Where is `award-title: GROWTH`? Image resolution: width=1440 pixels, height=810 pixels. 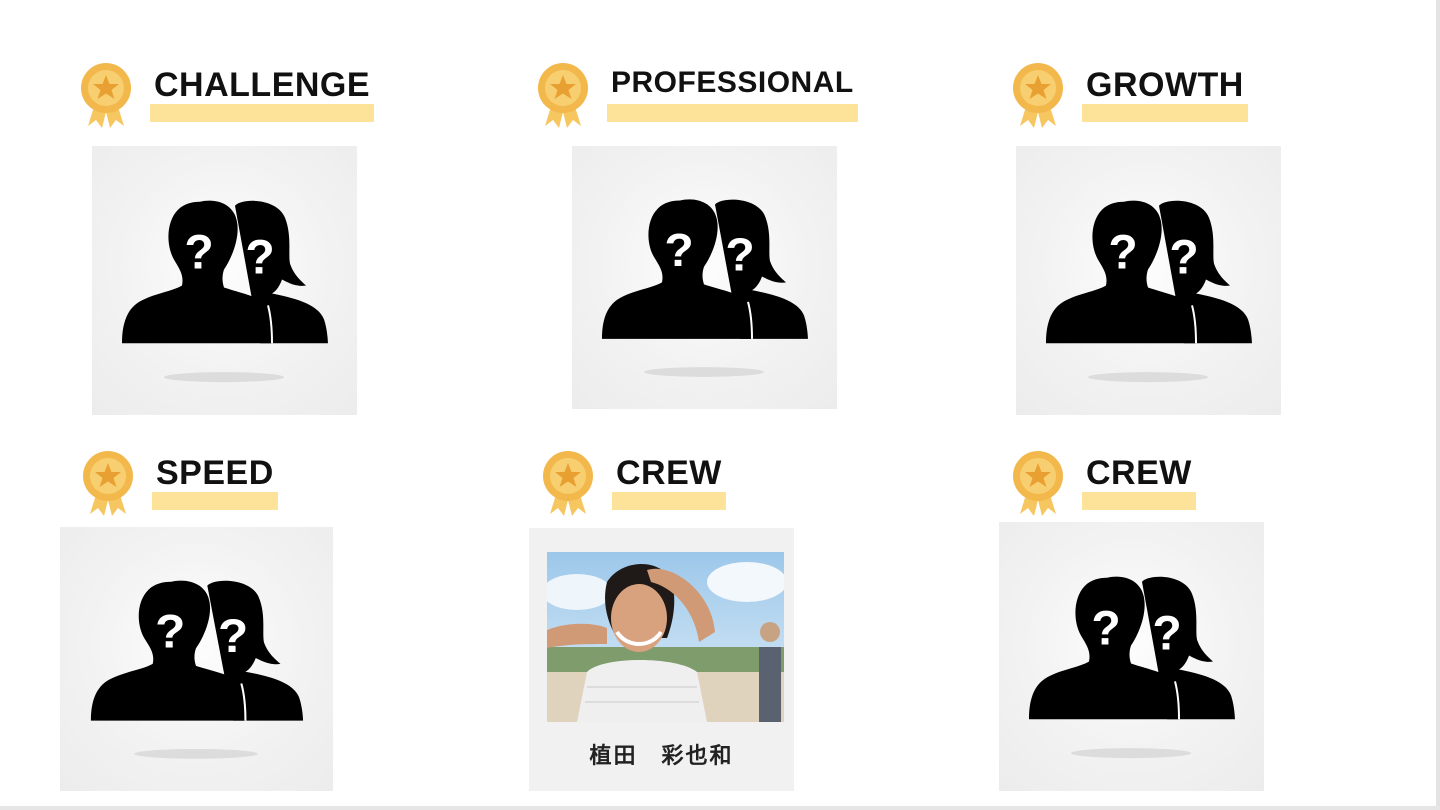 award-title: GROWTH is located at coordinates (1165, 85).